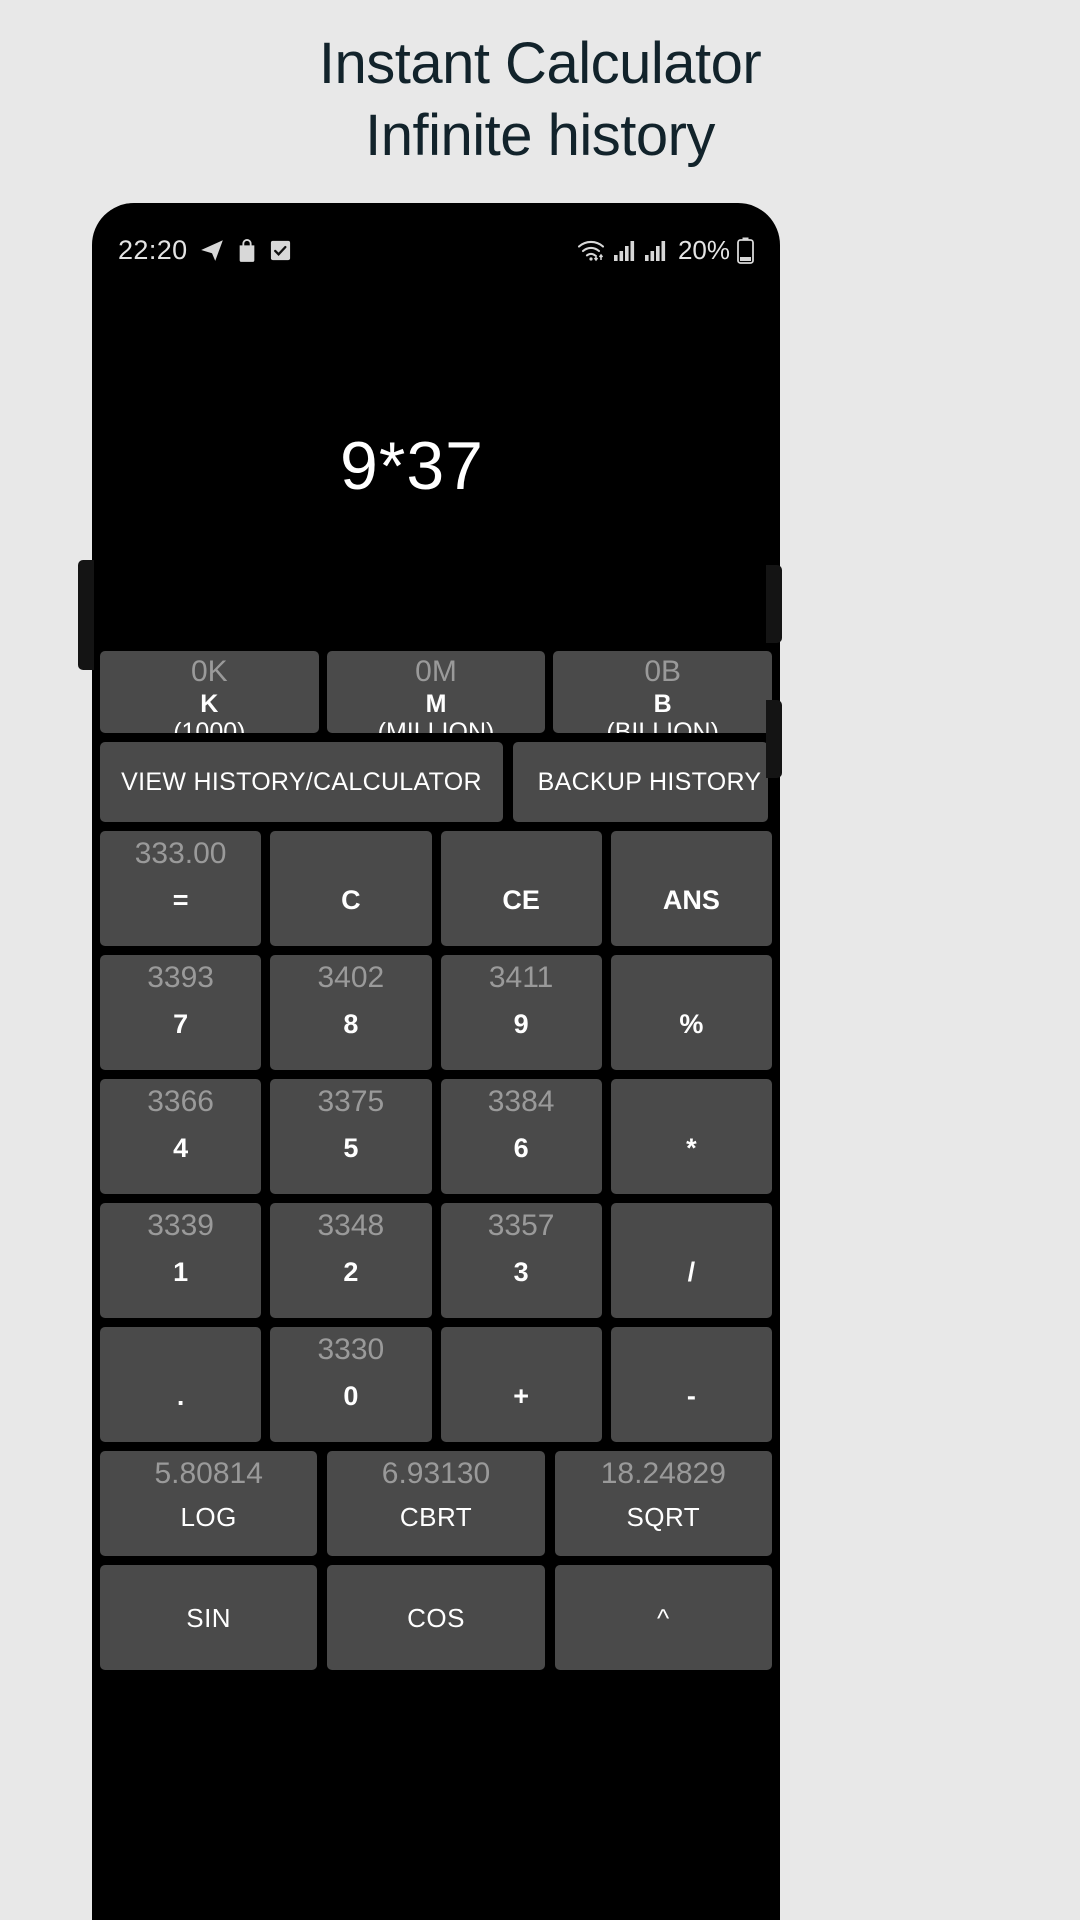  Describe the element at coordinates (649, 782) in the screenshot. I see `backup-history-label: BACKUP HISTORY` at that location.